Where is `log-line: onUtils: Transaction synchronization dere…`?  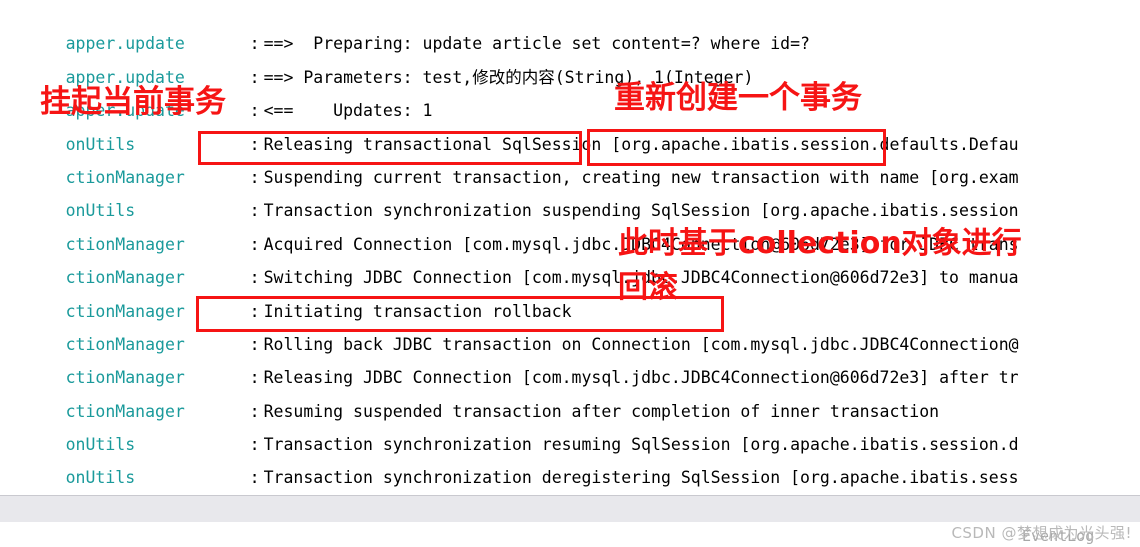
log-line: onUtils: Transaction synchronization dere… is located at coordinates (570, 457).